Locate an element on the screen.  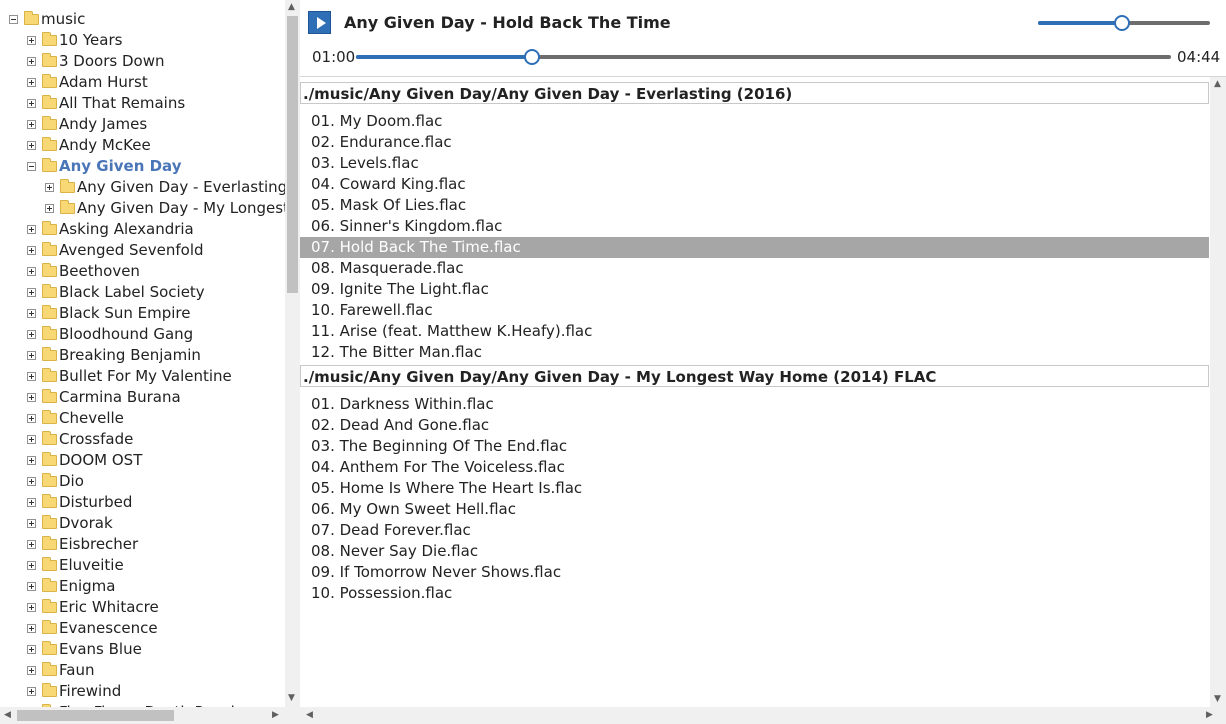
tree-folder-item: Eluveitie is located at coordinates (75, 565).